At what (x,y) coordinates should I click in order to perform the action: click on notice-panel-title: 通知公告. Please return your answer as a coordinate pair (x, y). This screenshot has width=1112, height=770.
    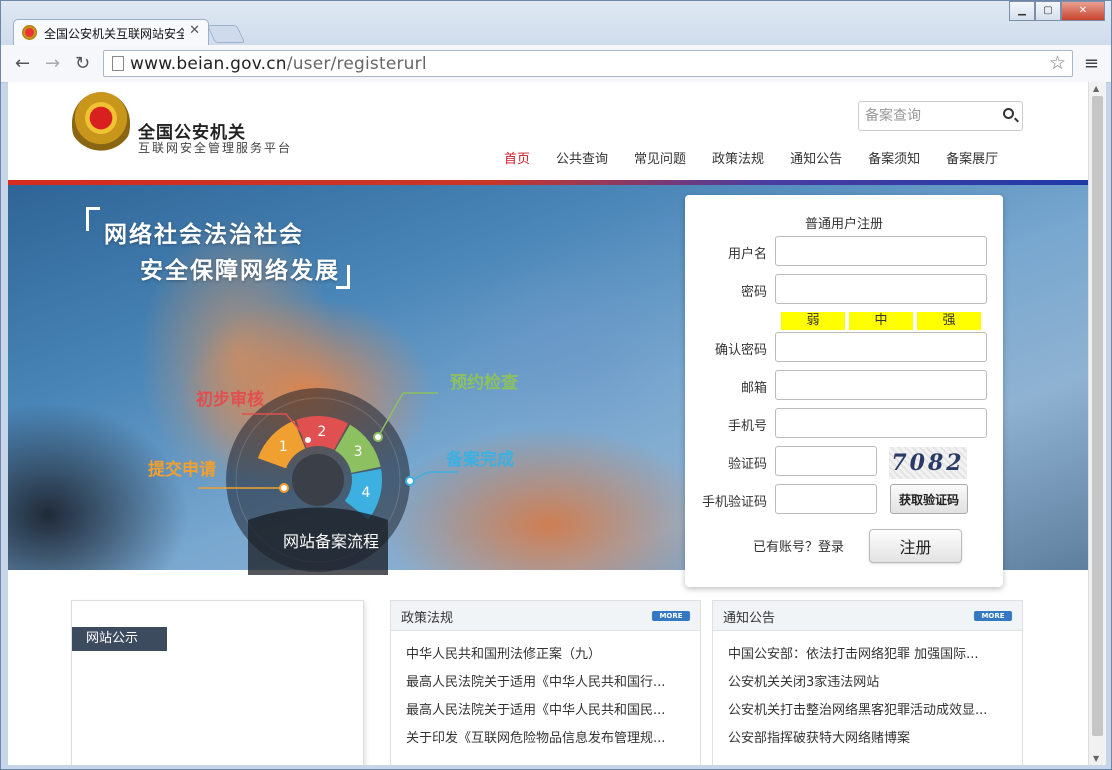
    Looking at the image, I should click on (749, 618).